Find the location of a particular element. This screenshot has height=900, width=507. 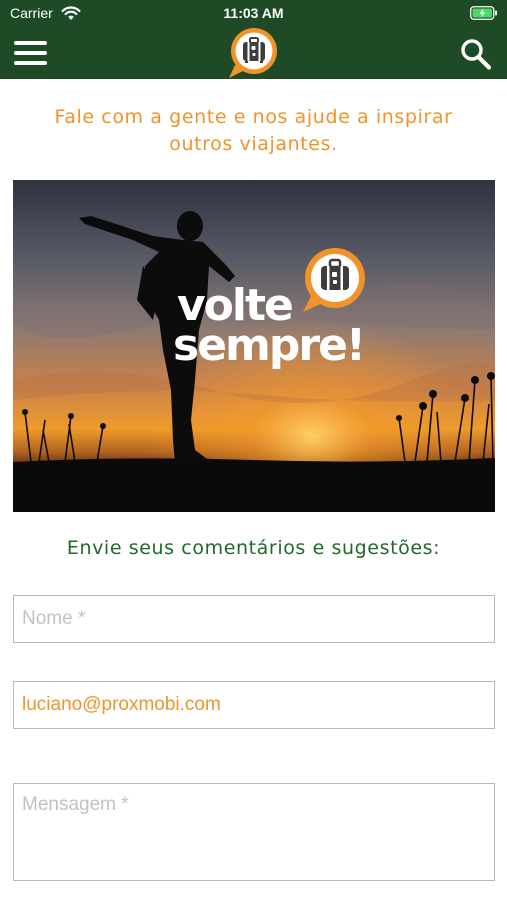

clock-label: 11:03 AM is located at coordinates (253, 13).